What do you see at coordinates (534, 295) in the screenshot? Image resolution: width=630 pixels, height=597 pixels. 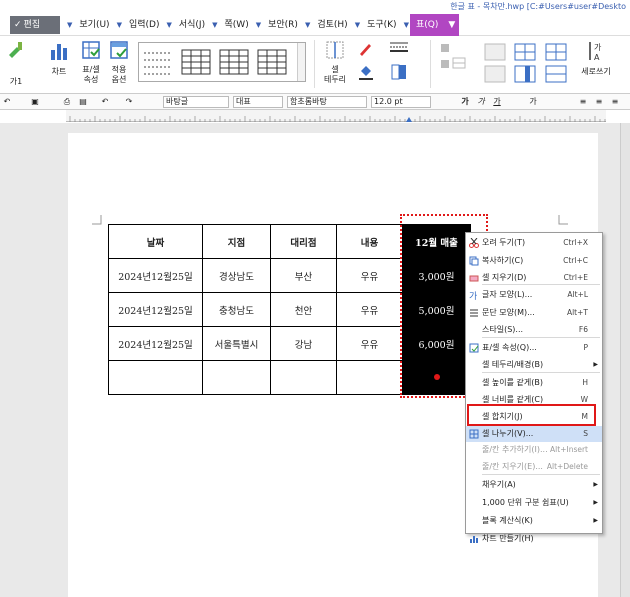 I see `context-menu-item-char-shape: 가 글자 모양(L)... Alt+L` at bounding box center [534, 295].